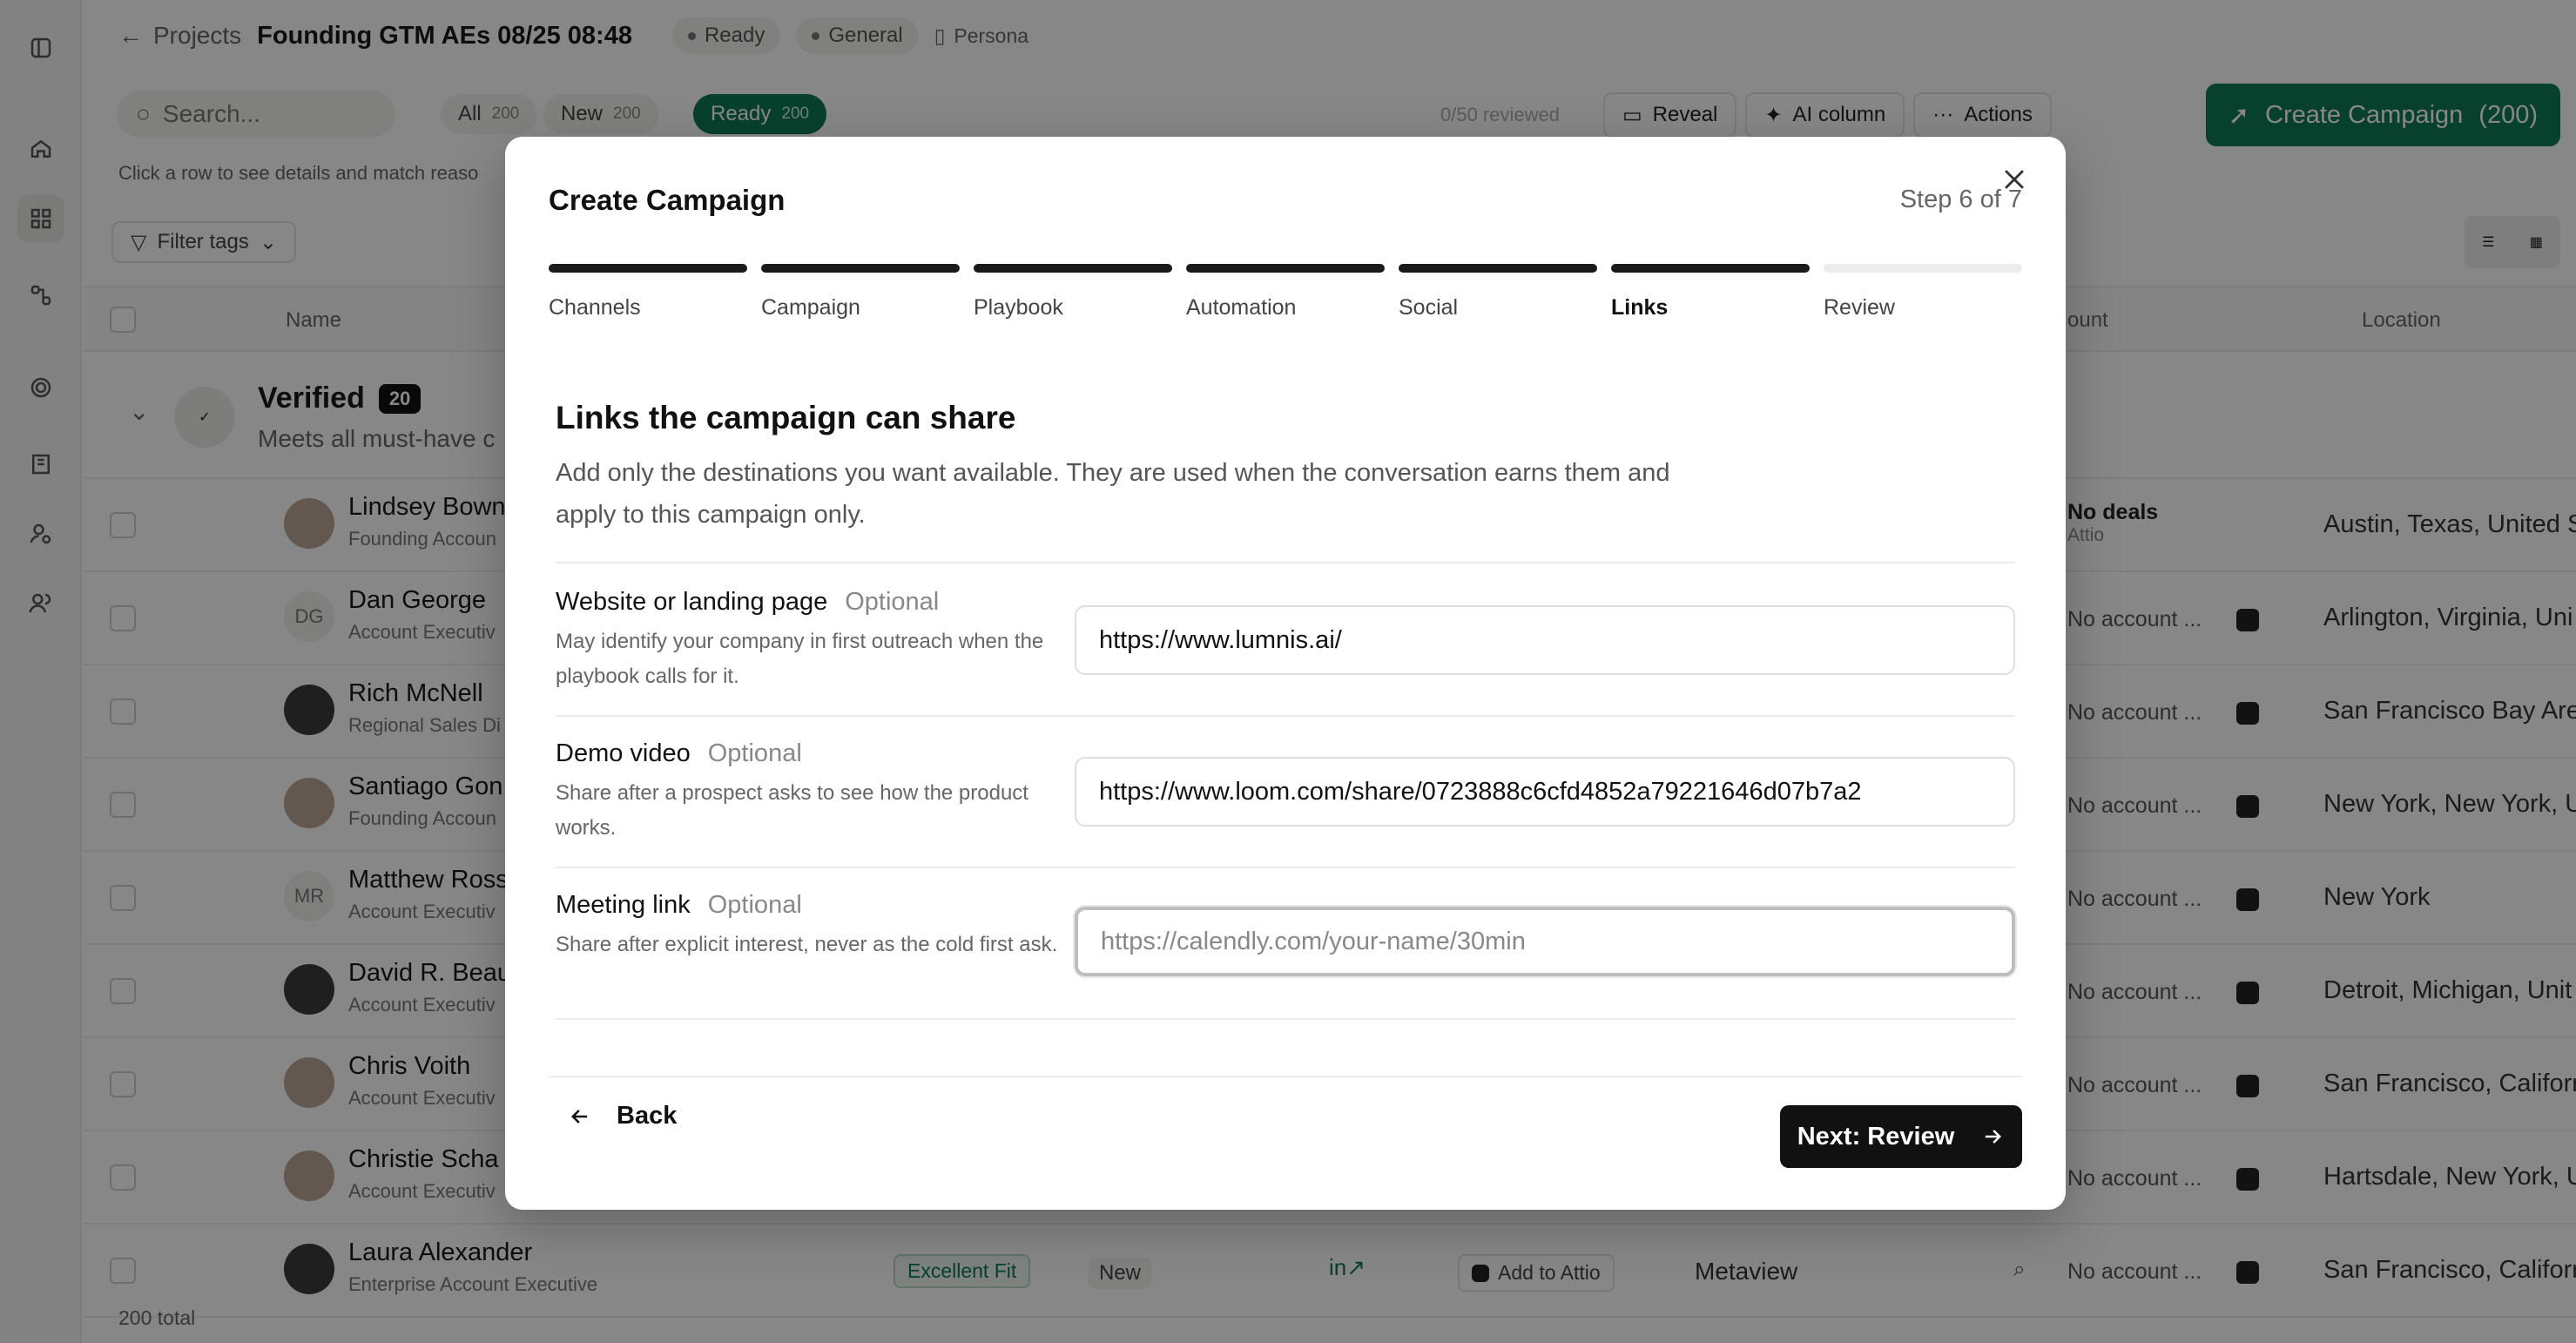  What do you see at coordinates (667, 200) in the screenshot?
I see `modal-title: Create Campaign` at bounding box center [667, 200].